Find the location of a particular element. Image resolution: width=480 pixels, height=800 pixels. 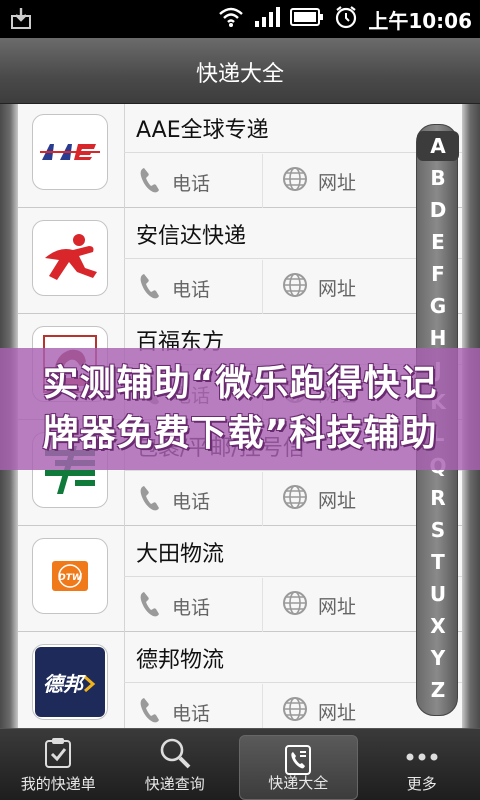

svg-text: 德邦 is located at coordinates (65, 684).